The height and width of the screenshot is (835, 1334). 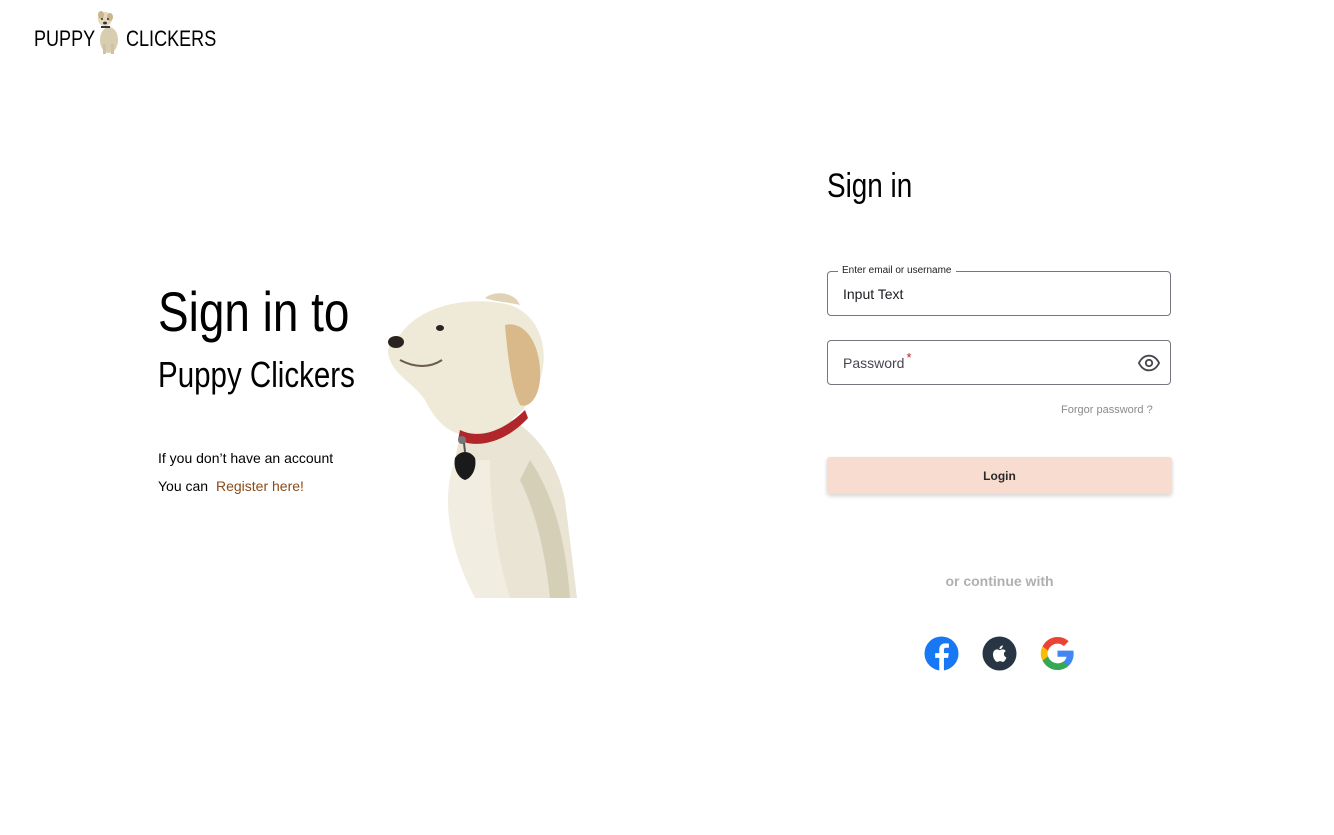 I want to click on hero-title: Sign in to, so click(x=254, y=311).